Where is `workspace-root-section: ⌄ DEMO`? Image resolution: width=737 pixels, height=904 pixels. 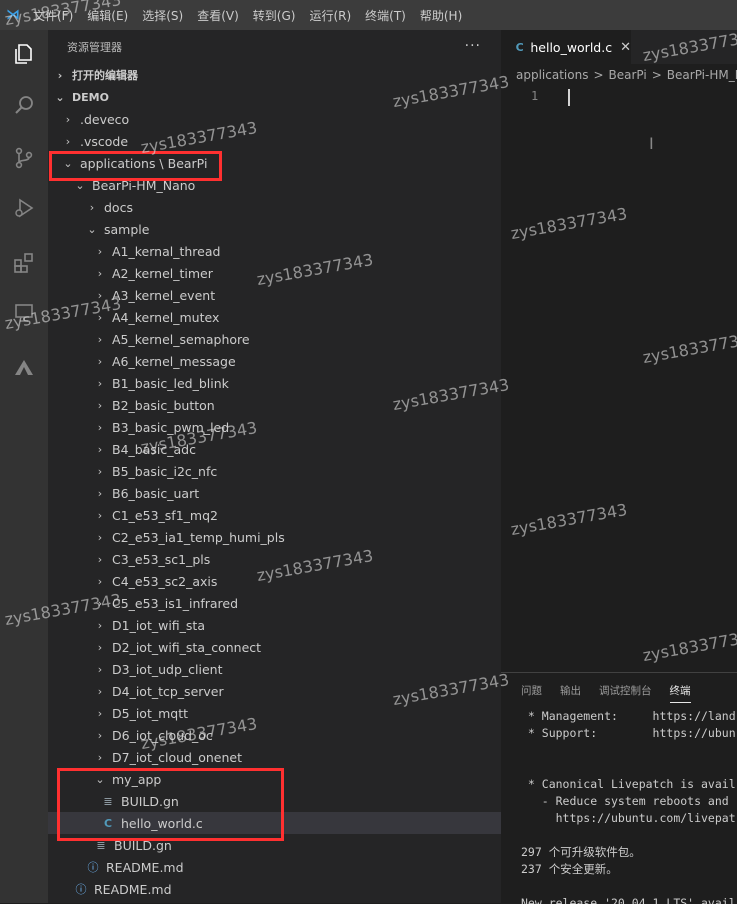 workspace-root-section: ⌄ DEMO is located at coordinates (274, 97).